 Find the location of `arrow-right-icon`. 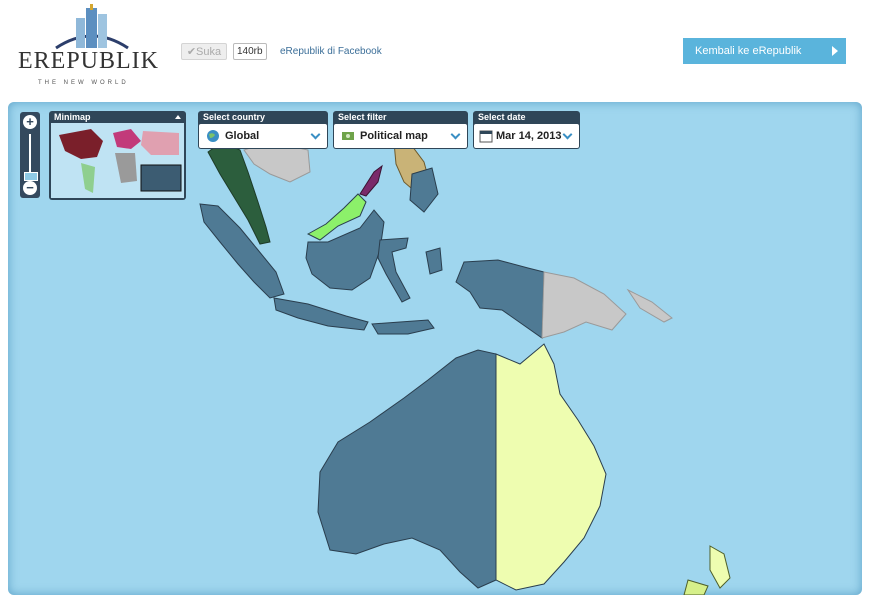

arrow-right-icon is located at coordinates (835, 51).